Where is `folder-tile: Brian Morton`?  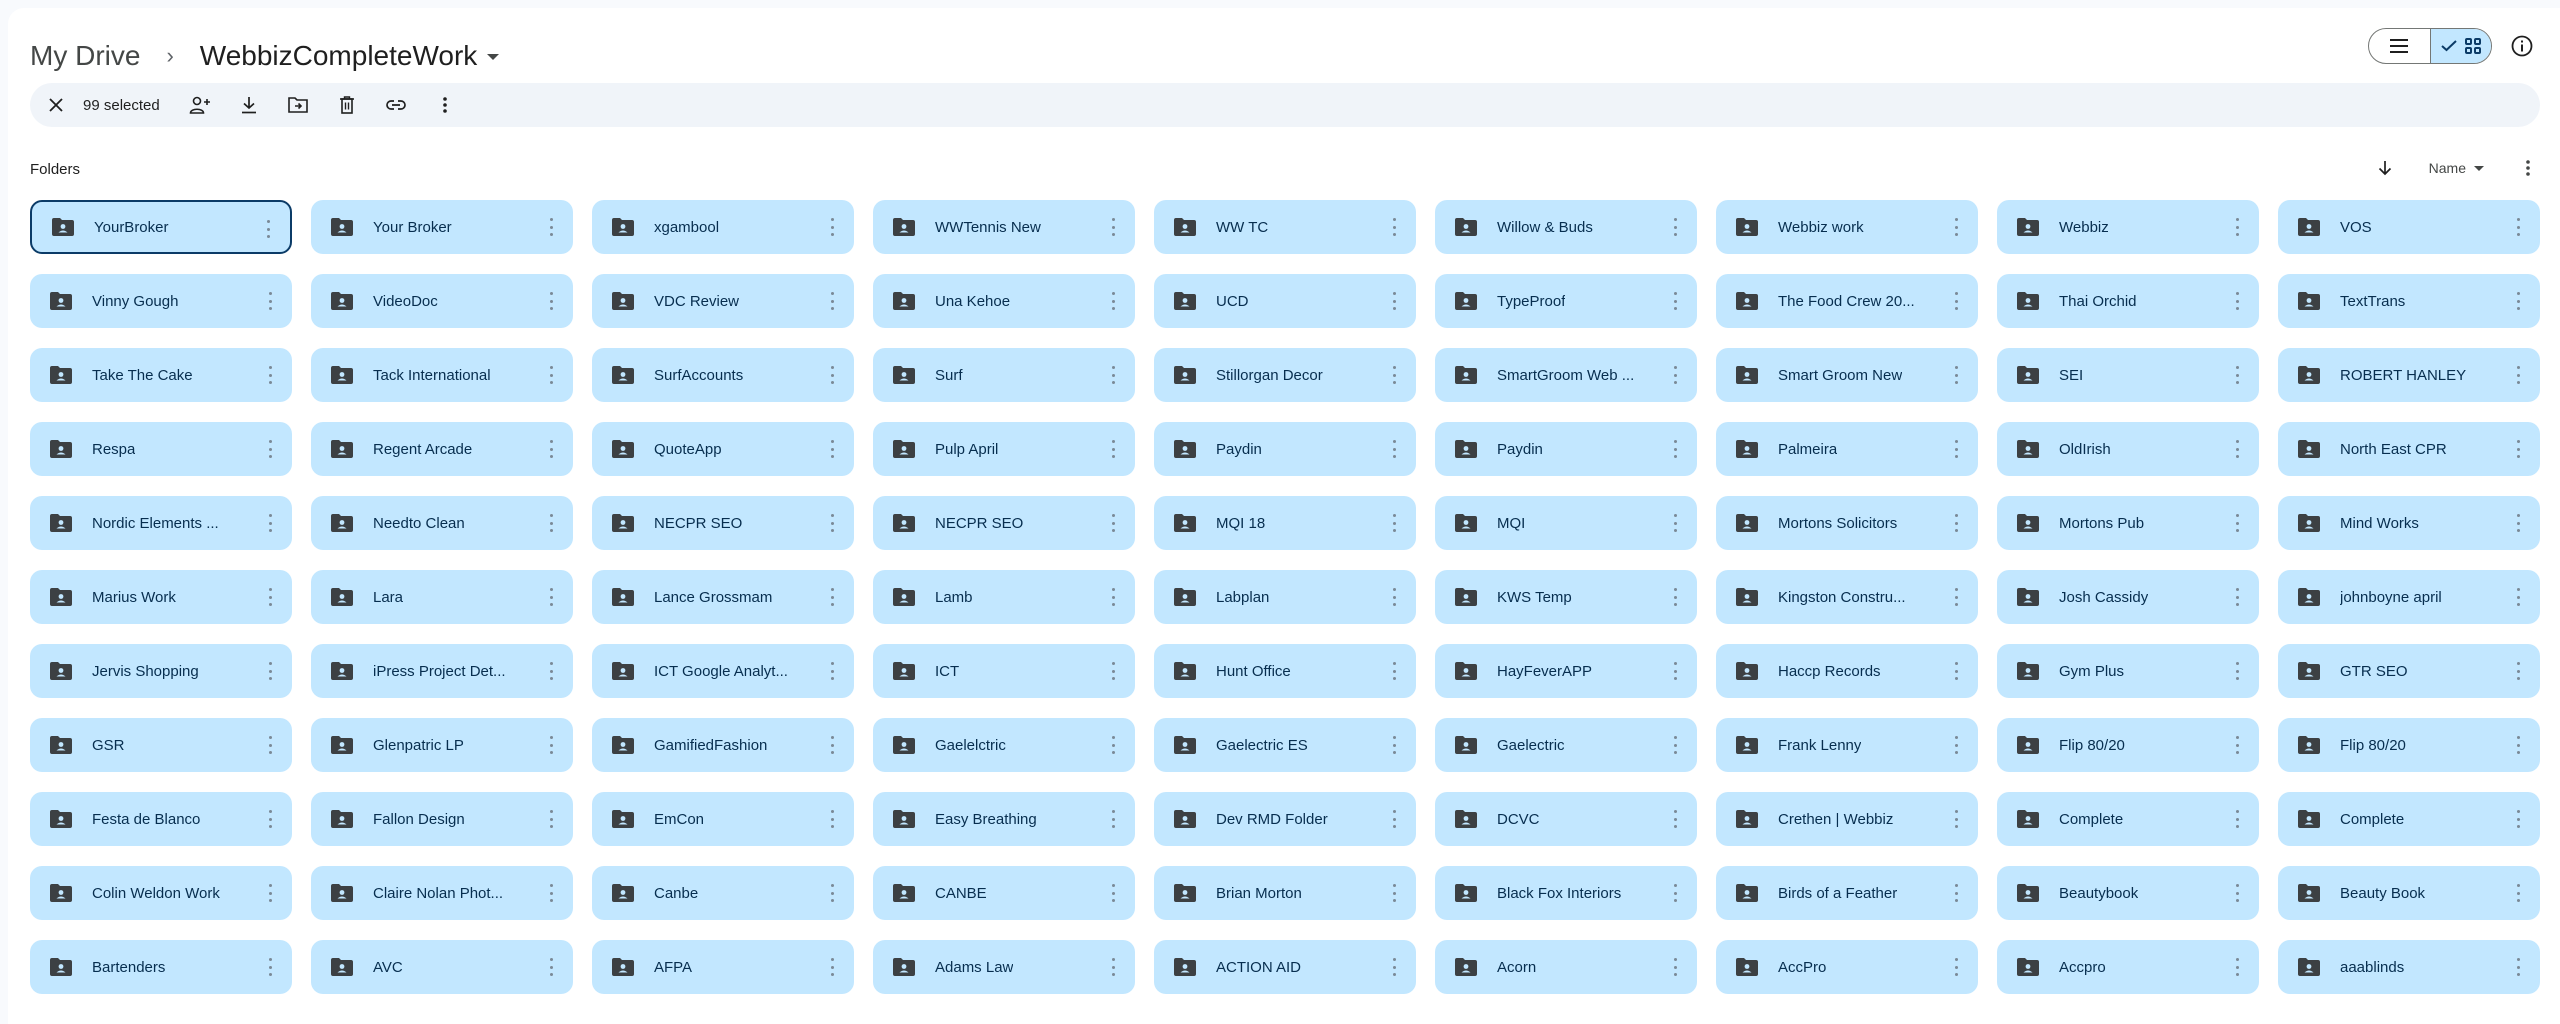 folder-tile: Brian Morton is located at coordinates (1285, 893).